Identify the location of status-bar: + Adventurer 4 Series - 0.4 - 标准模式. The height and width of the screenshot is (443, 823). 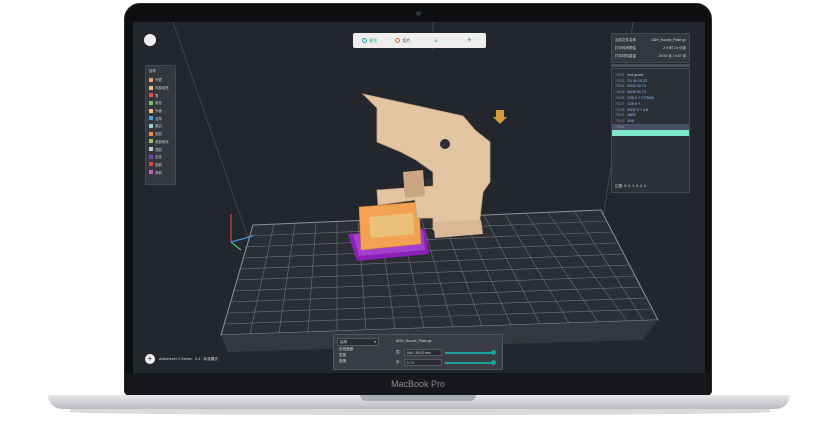
(181, 359).